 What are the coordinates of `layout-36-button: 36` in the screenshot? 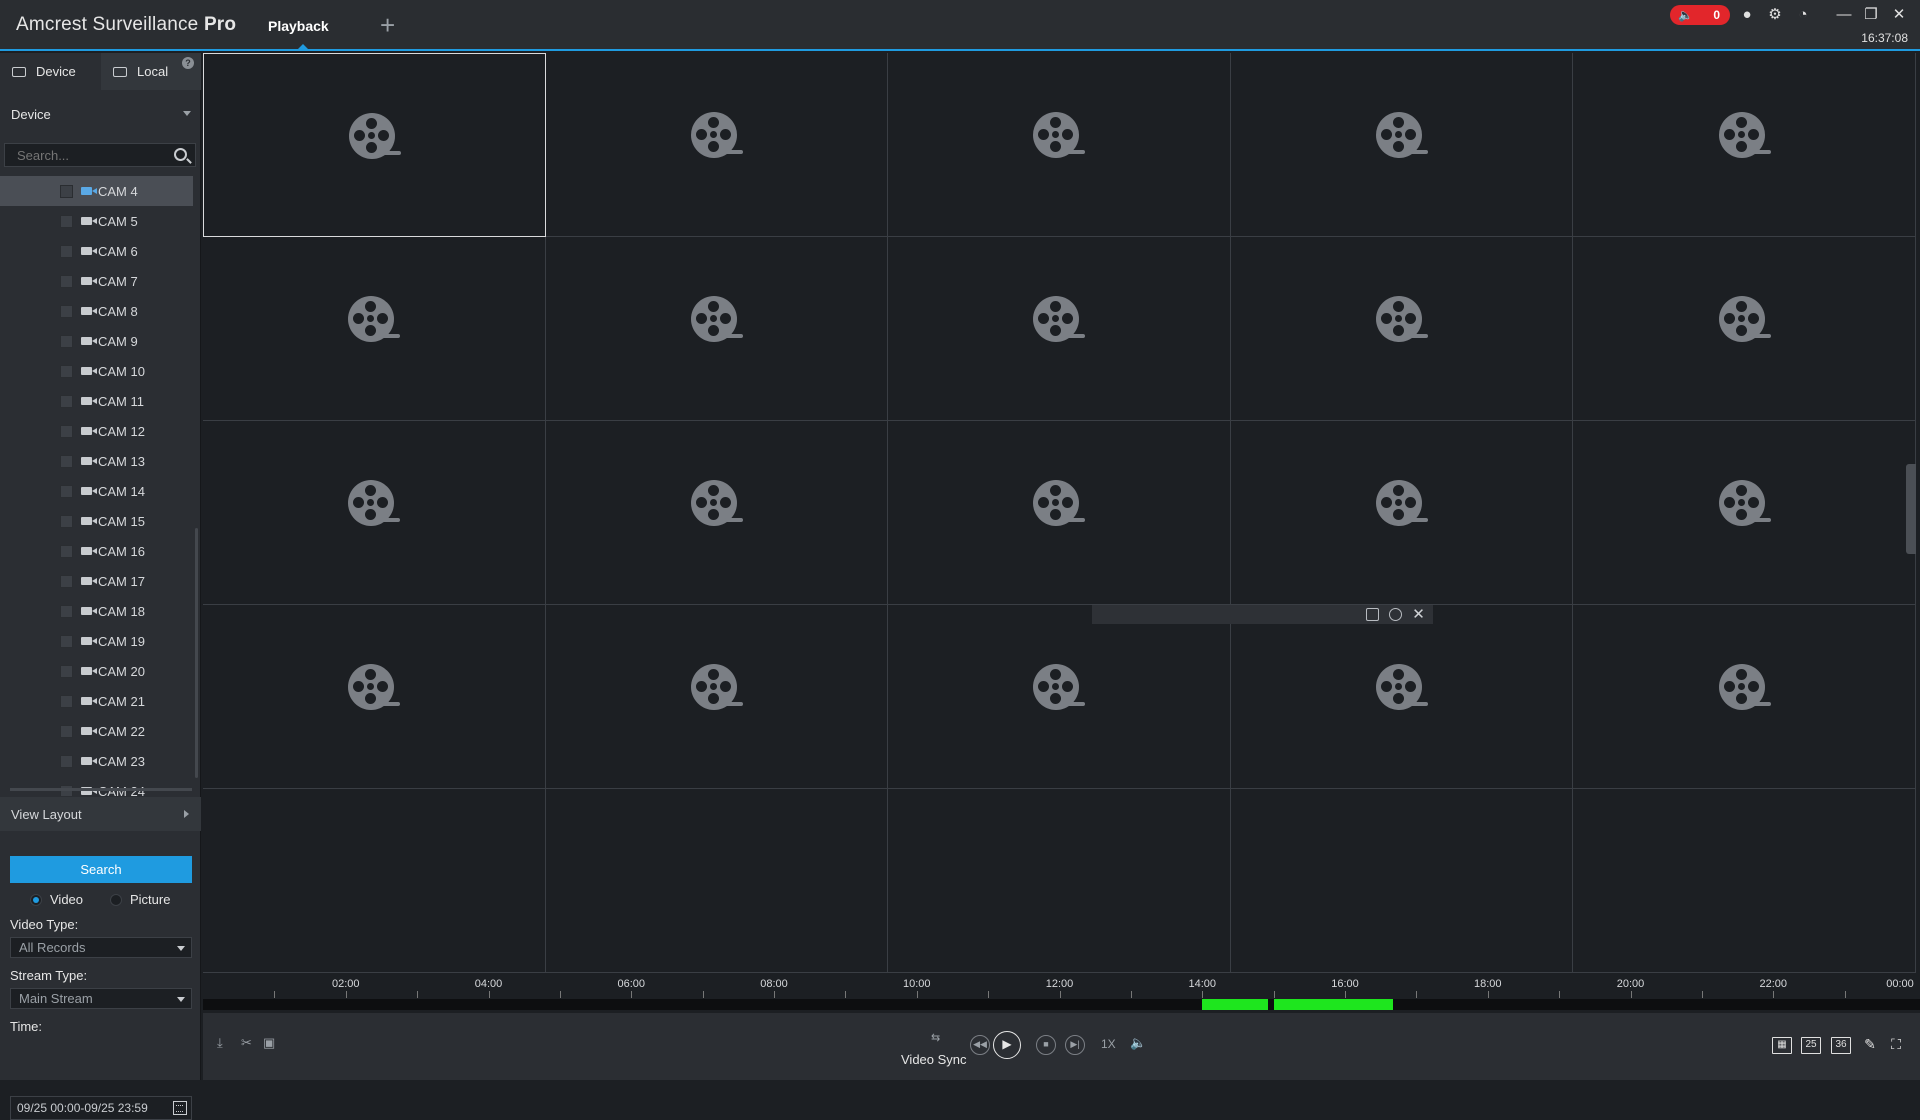 It's located at (1841, 1045).